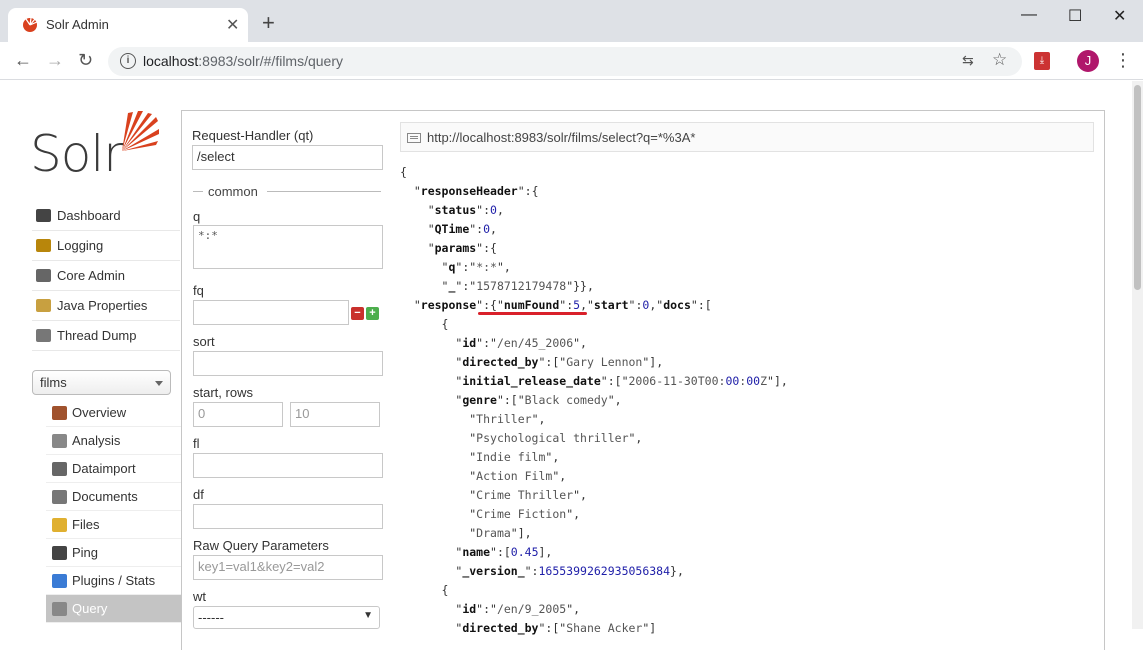  I want to click on json-line: "Crime Fiction",, so click(490, 514).